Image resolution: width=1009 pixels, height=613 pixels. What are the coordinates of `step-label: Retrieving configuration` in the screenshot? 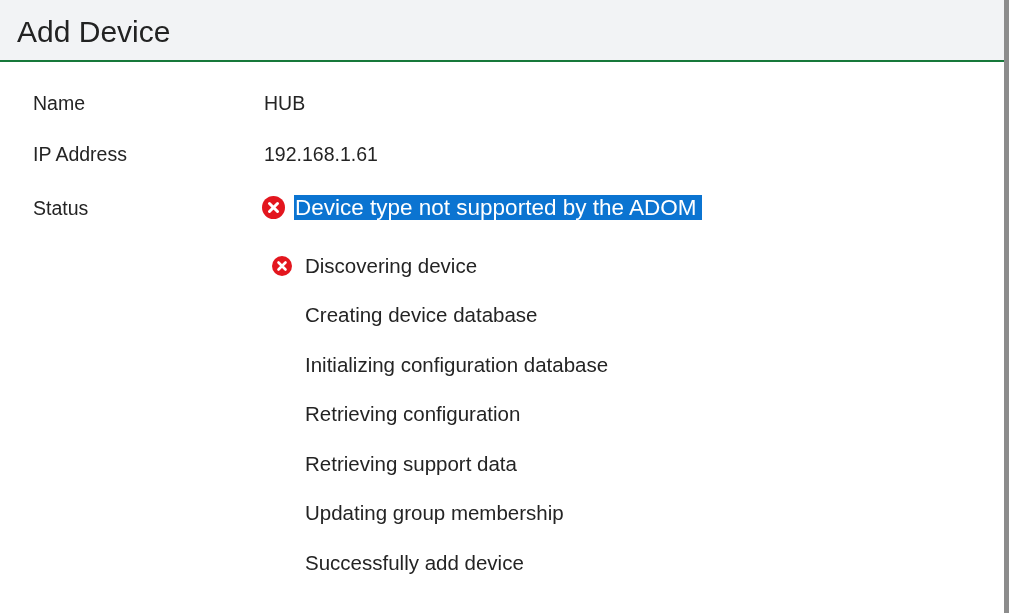 It's located at (413, 414).